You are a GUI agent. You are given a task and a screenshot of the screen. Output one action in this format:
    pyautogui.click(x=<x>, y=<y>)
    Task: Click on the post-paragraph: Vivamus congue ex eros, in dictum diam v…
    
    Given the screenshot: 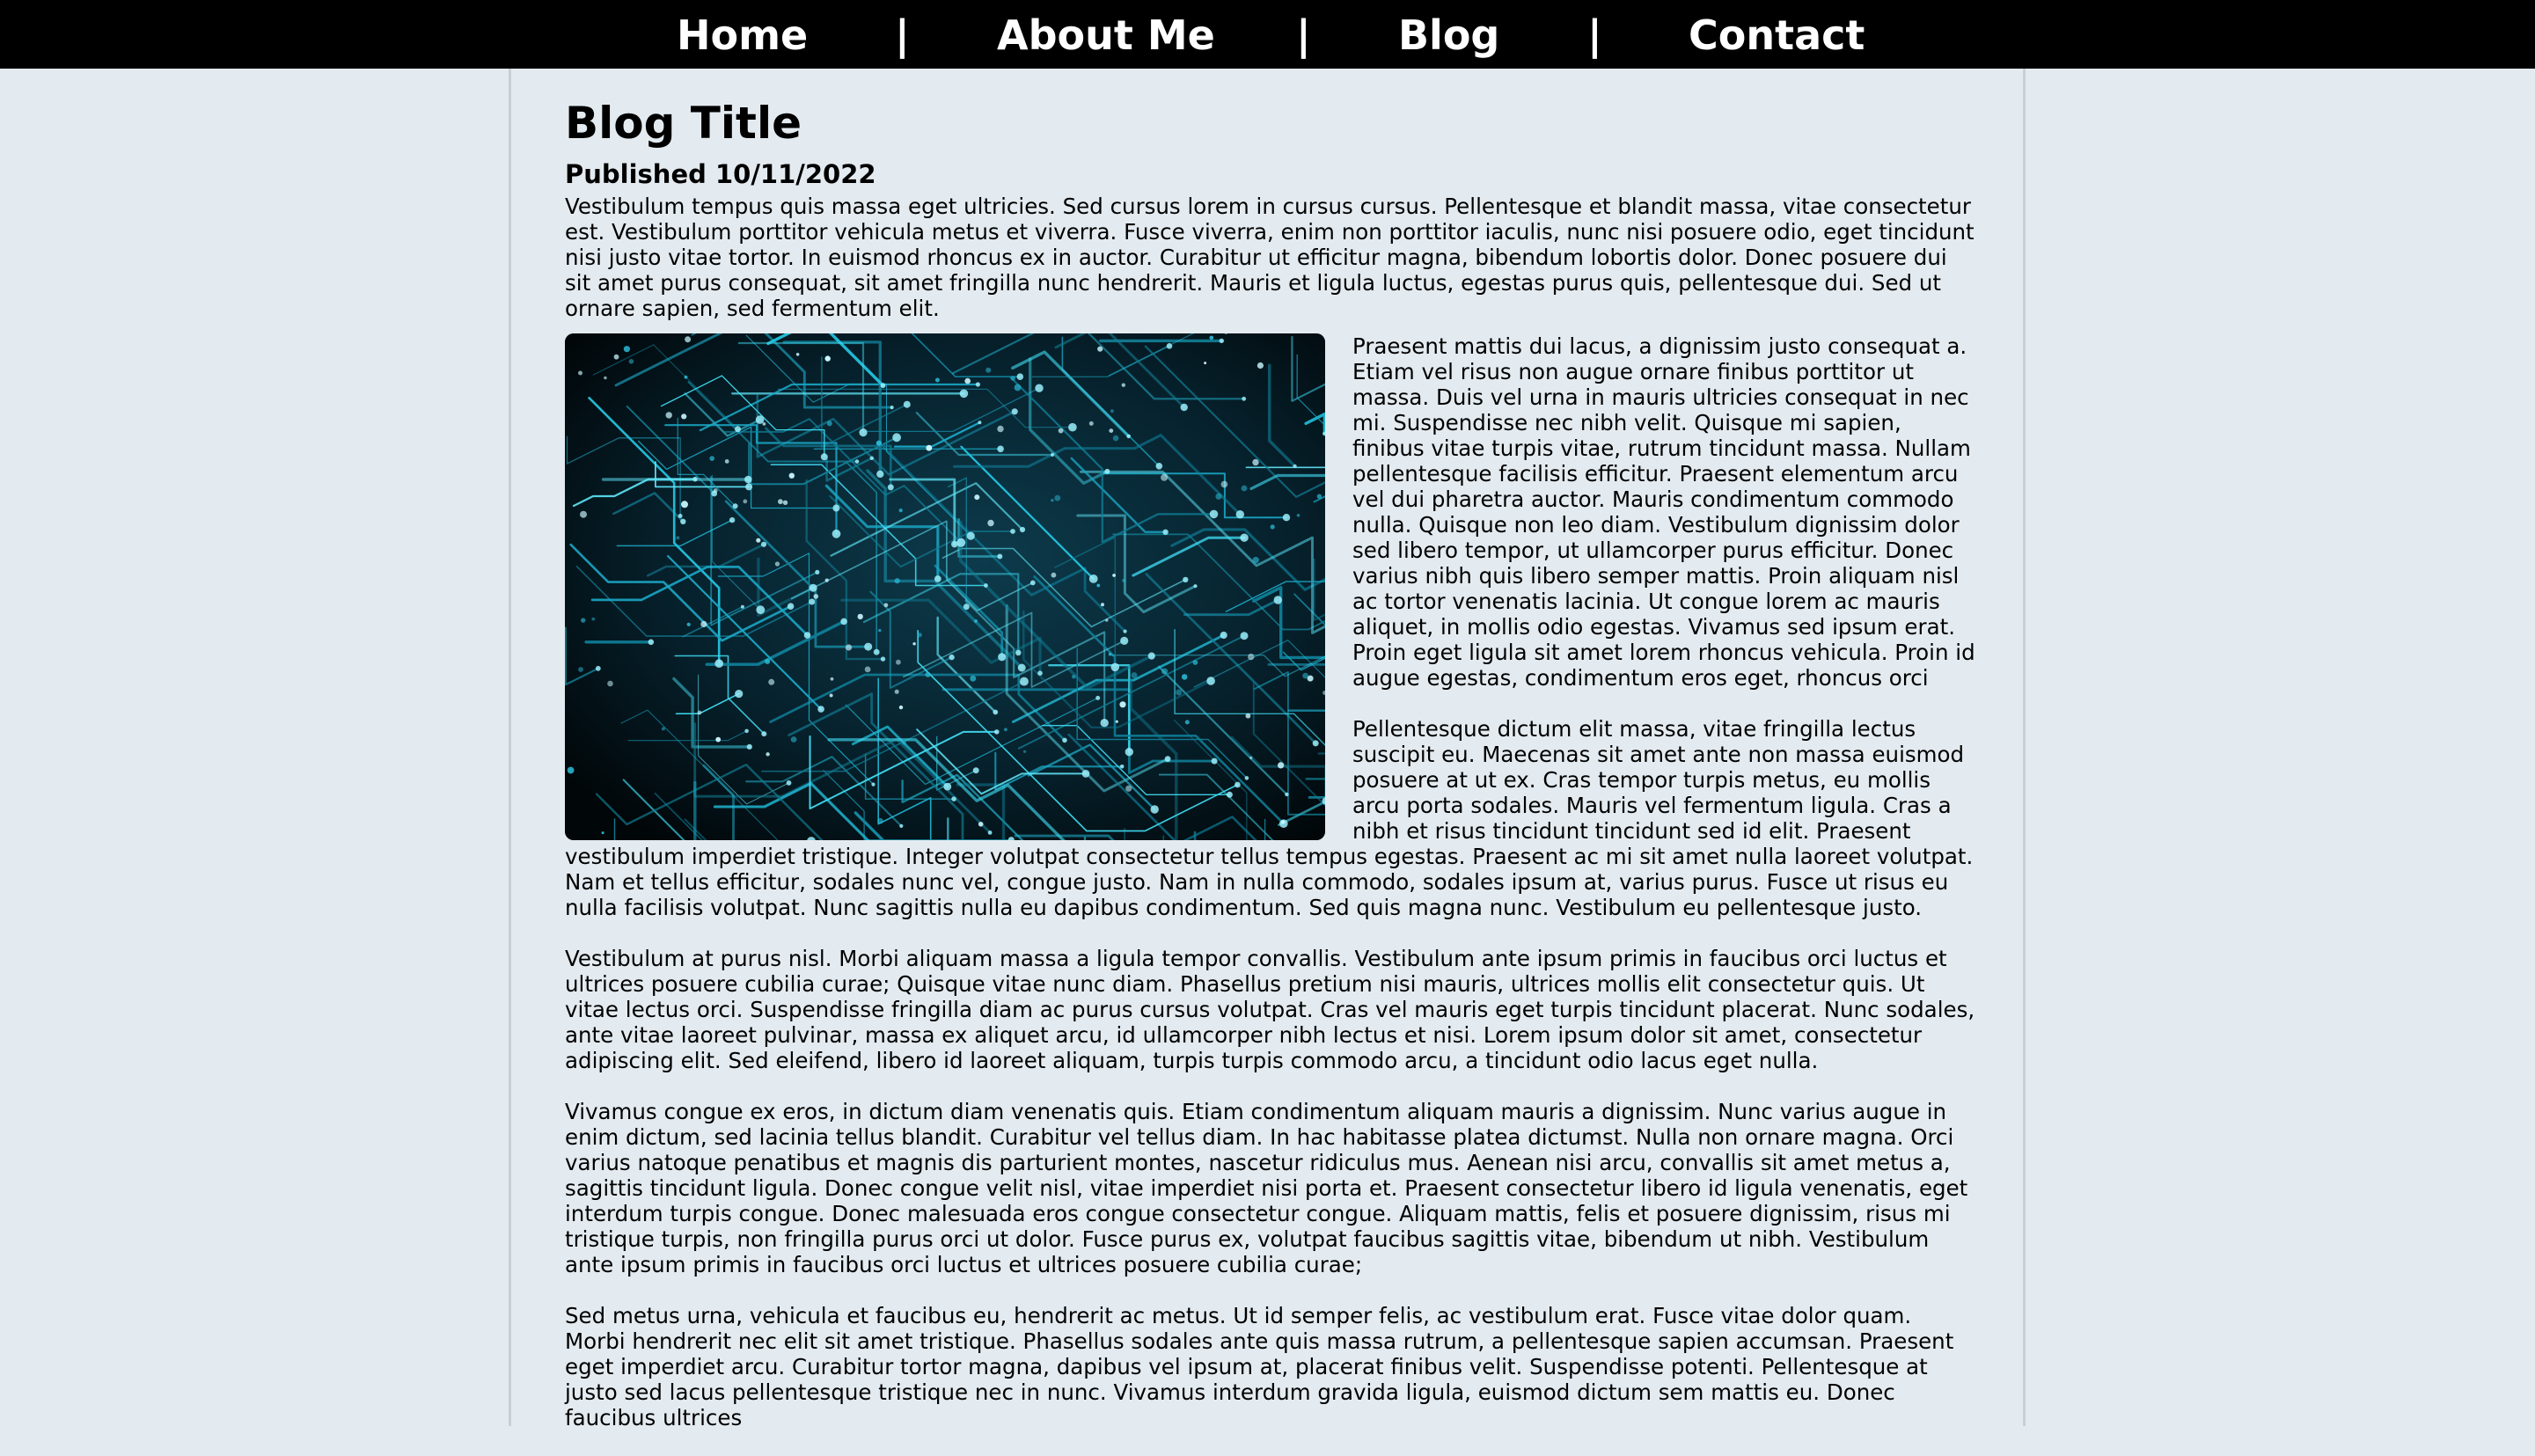 What is the action you would take?
    pyautogui.click(x=1266, y=1188)
    